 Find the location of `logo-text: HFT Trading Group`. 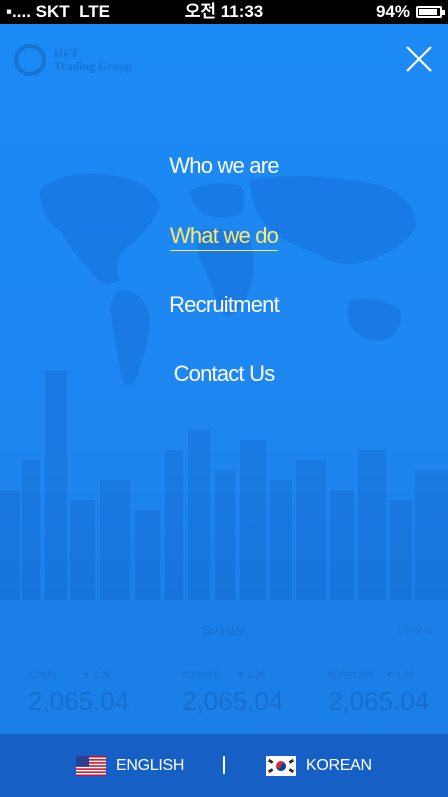

logo-text: HFT Trading Group is located at coordinates (93, 60).